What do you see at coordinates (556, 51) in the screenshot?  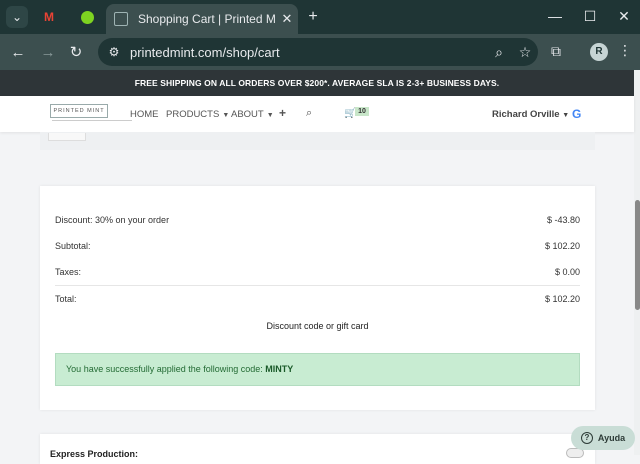 I see `extensions-icon: ⧉` at bounding box center [556, 51].